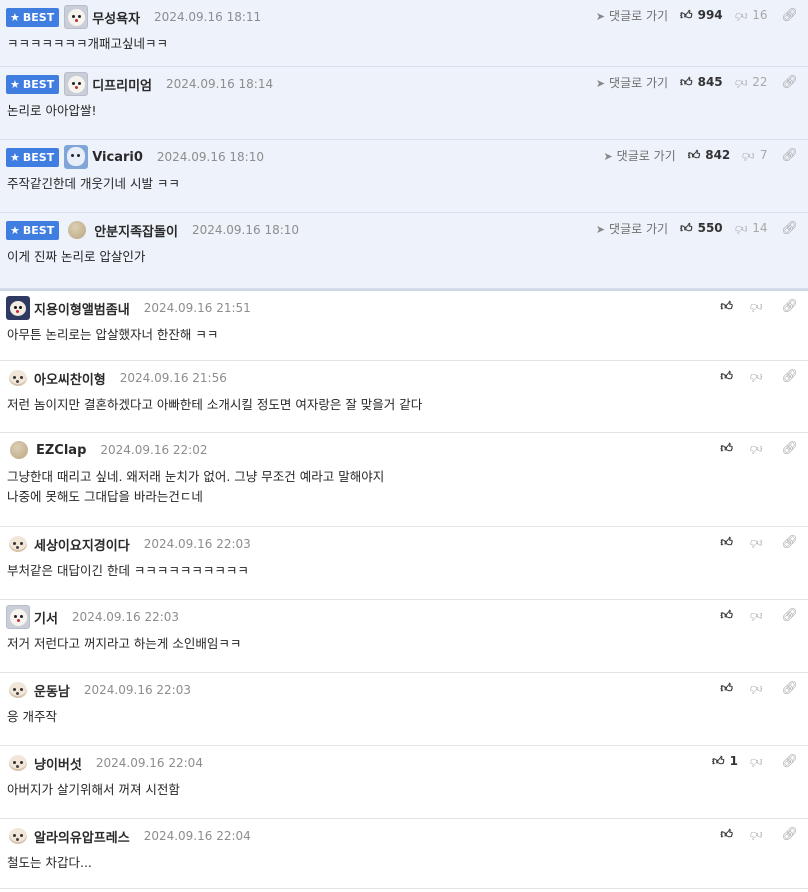 This screenshot has width=808, height=892. I want to click on comment-body: 논리로 아아압쌀!, so click(404, 116).